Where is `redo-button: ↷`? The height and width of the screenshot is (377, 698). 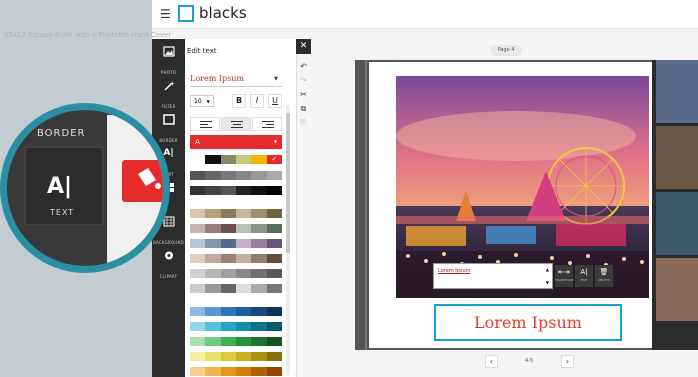 redo-button: ↷ is located at coordinates (303, 82).